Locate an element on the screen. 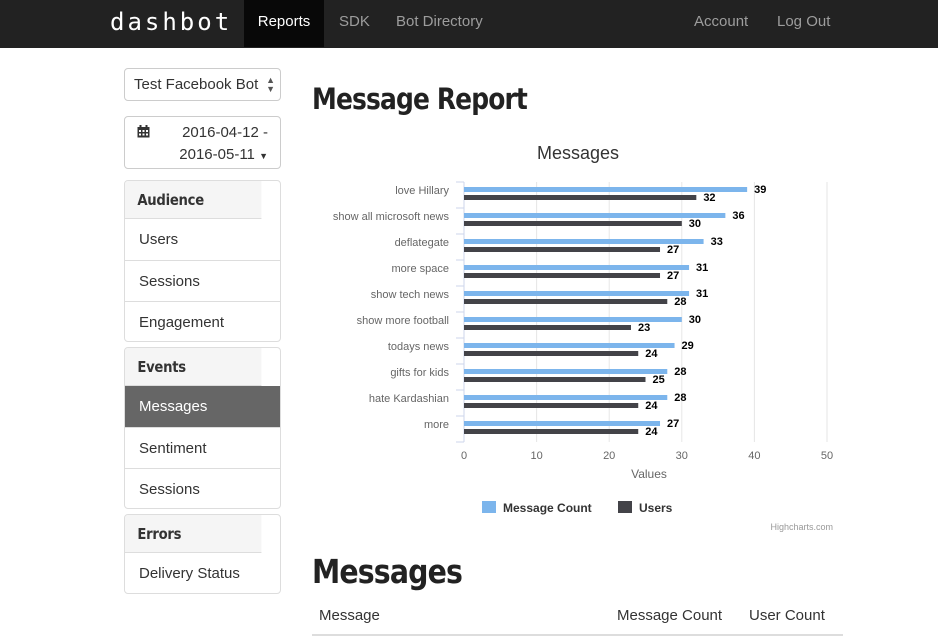 This screenshot has width=938, height=643. category-label: love Hillary is located at coordinates (422, 191).